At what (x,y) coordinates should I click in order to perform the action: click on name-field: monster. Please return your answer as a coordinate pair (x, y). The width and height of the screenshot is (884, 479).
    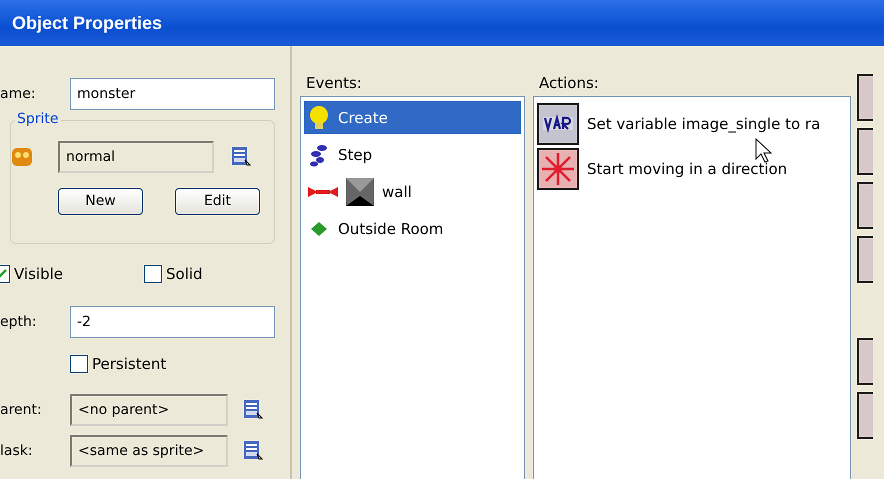
    Looking at the image, I should click on (172, 94).